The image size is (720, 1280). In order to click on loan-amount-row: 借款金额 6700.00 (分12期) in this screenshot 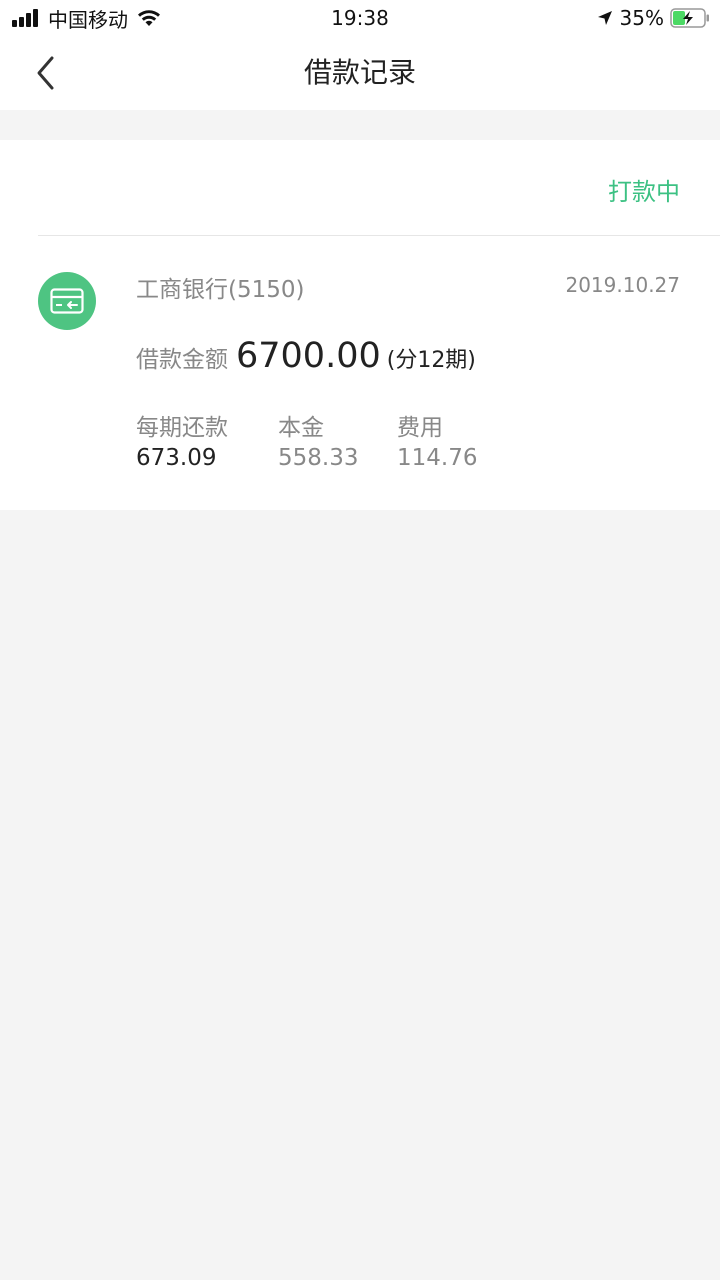, I will do `click(306, 358)`.